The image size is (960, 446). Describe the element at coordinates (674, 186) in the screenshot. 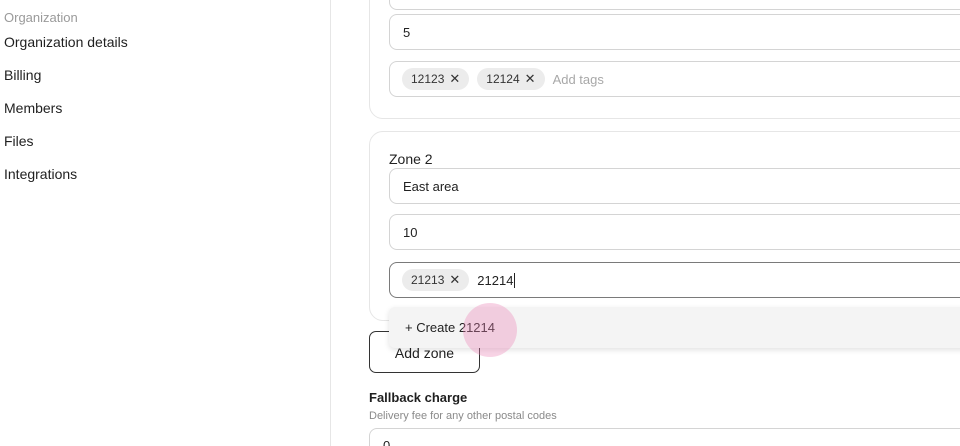

I see `zone-2-name-field: East area` at that location.